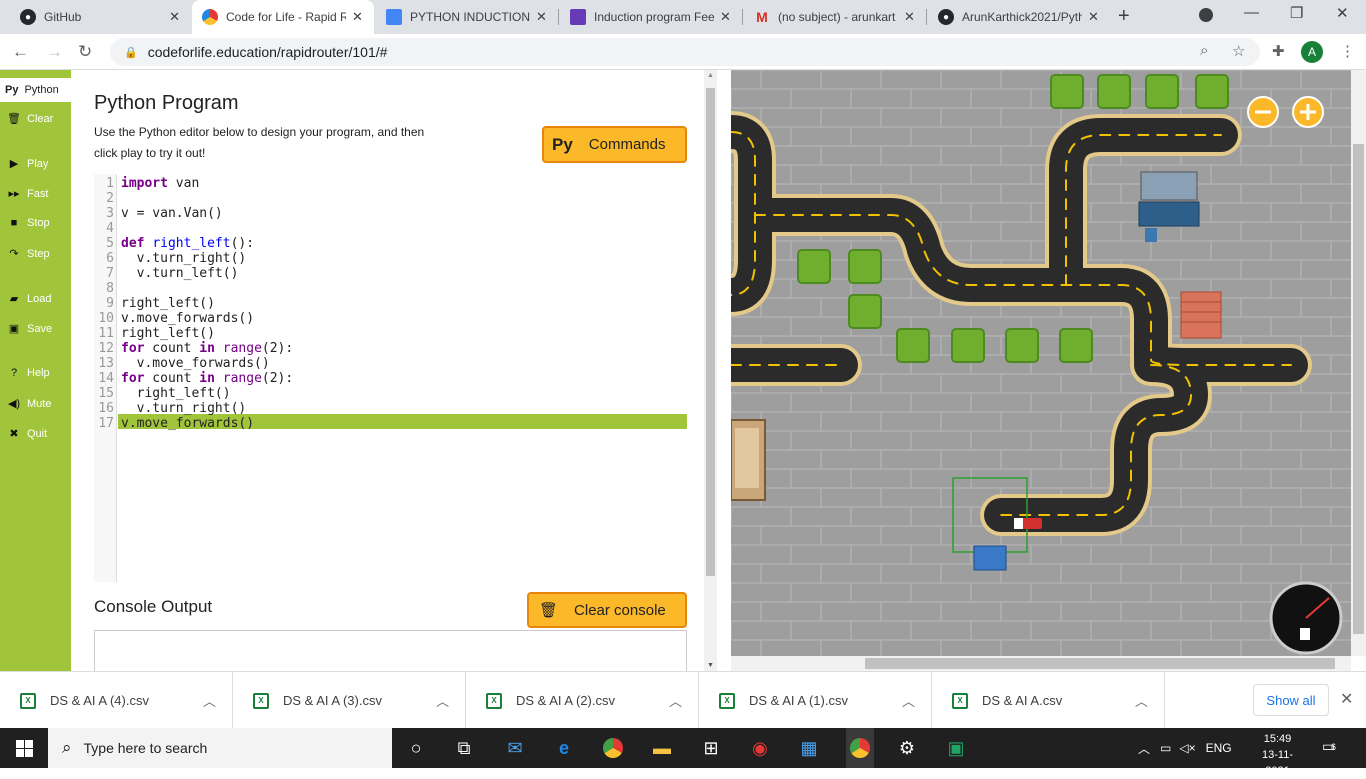 This screenshot has height=779, width=1366. Describe the element at coordinates (760, 748) in the screenshot. I see `app-icon: ◉` at that location.